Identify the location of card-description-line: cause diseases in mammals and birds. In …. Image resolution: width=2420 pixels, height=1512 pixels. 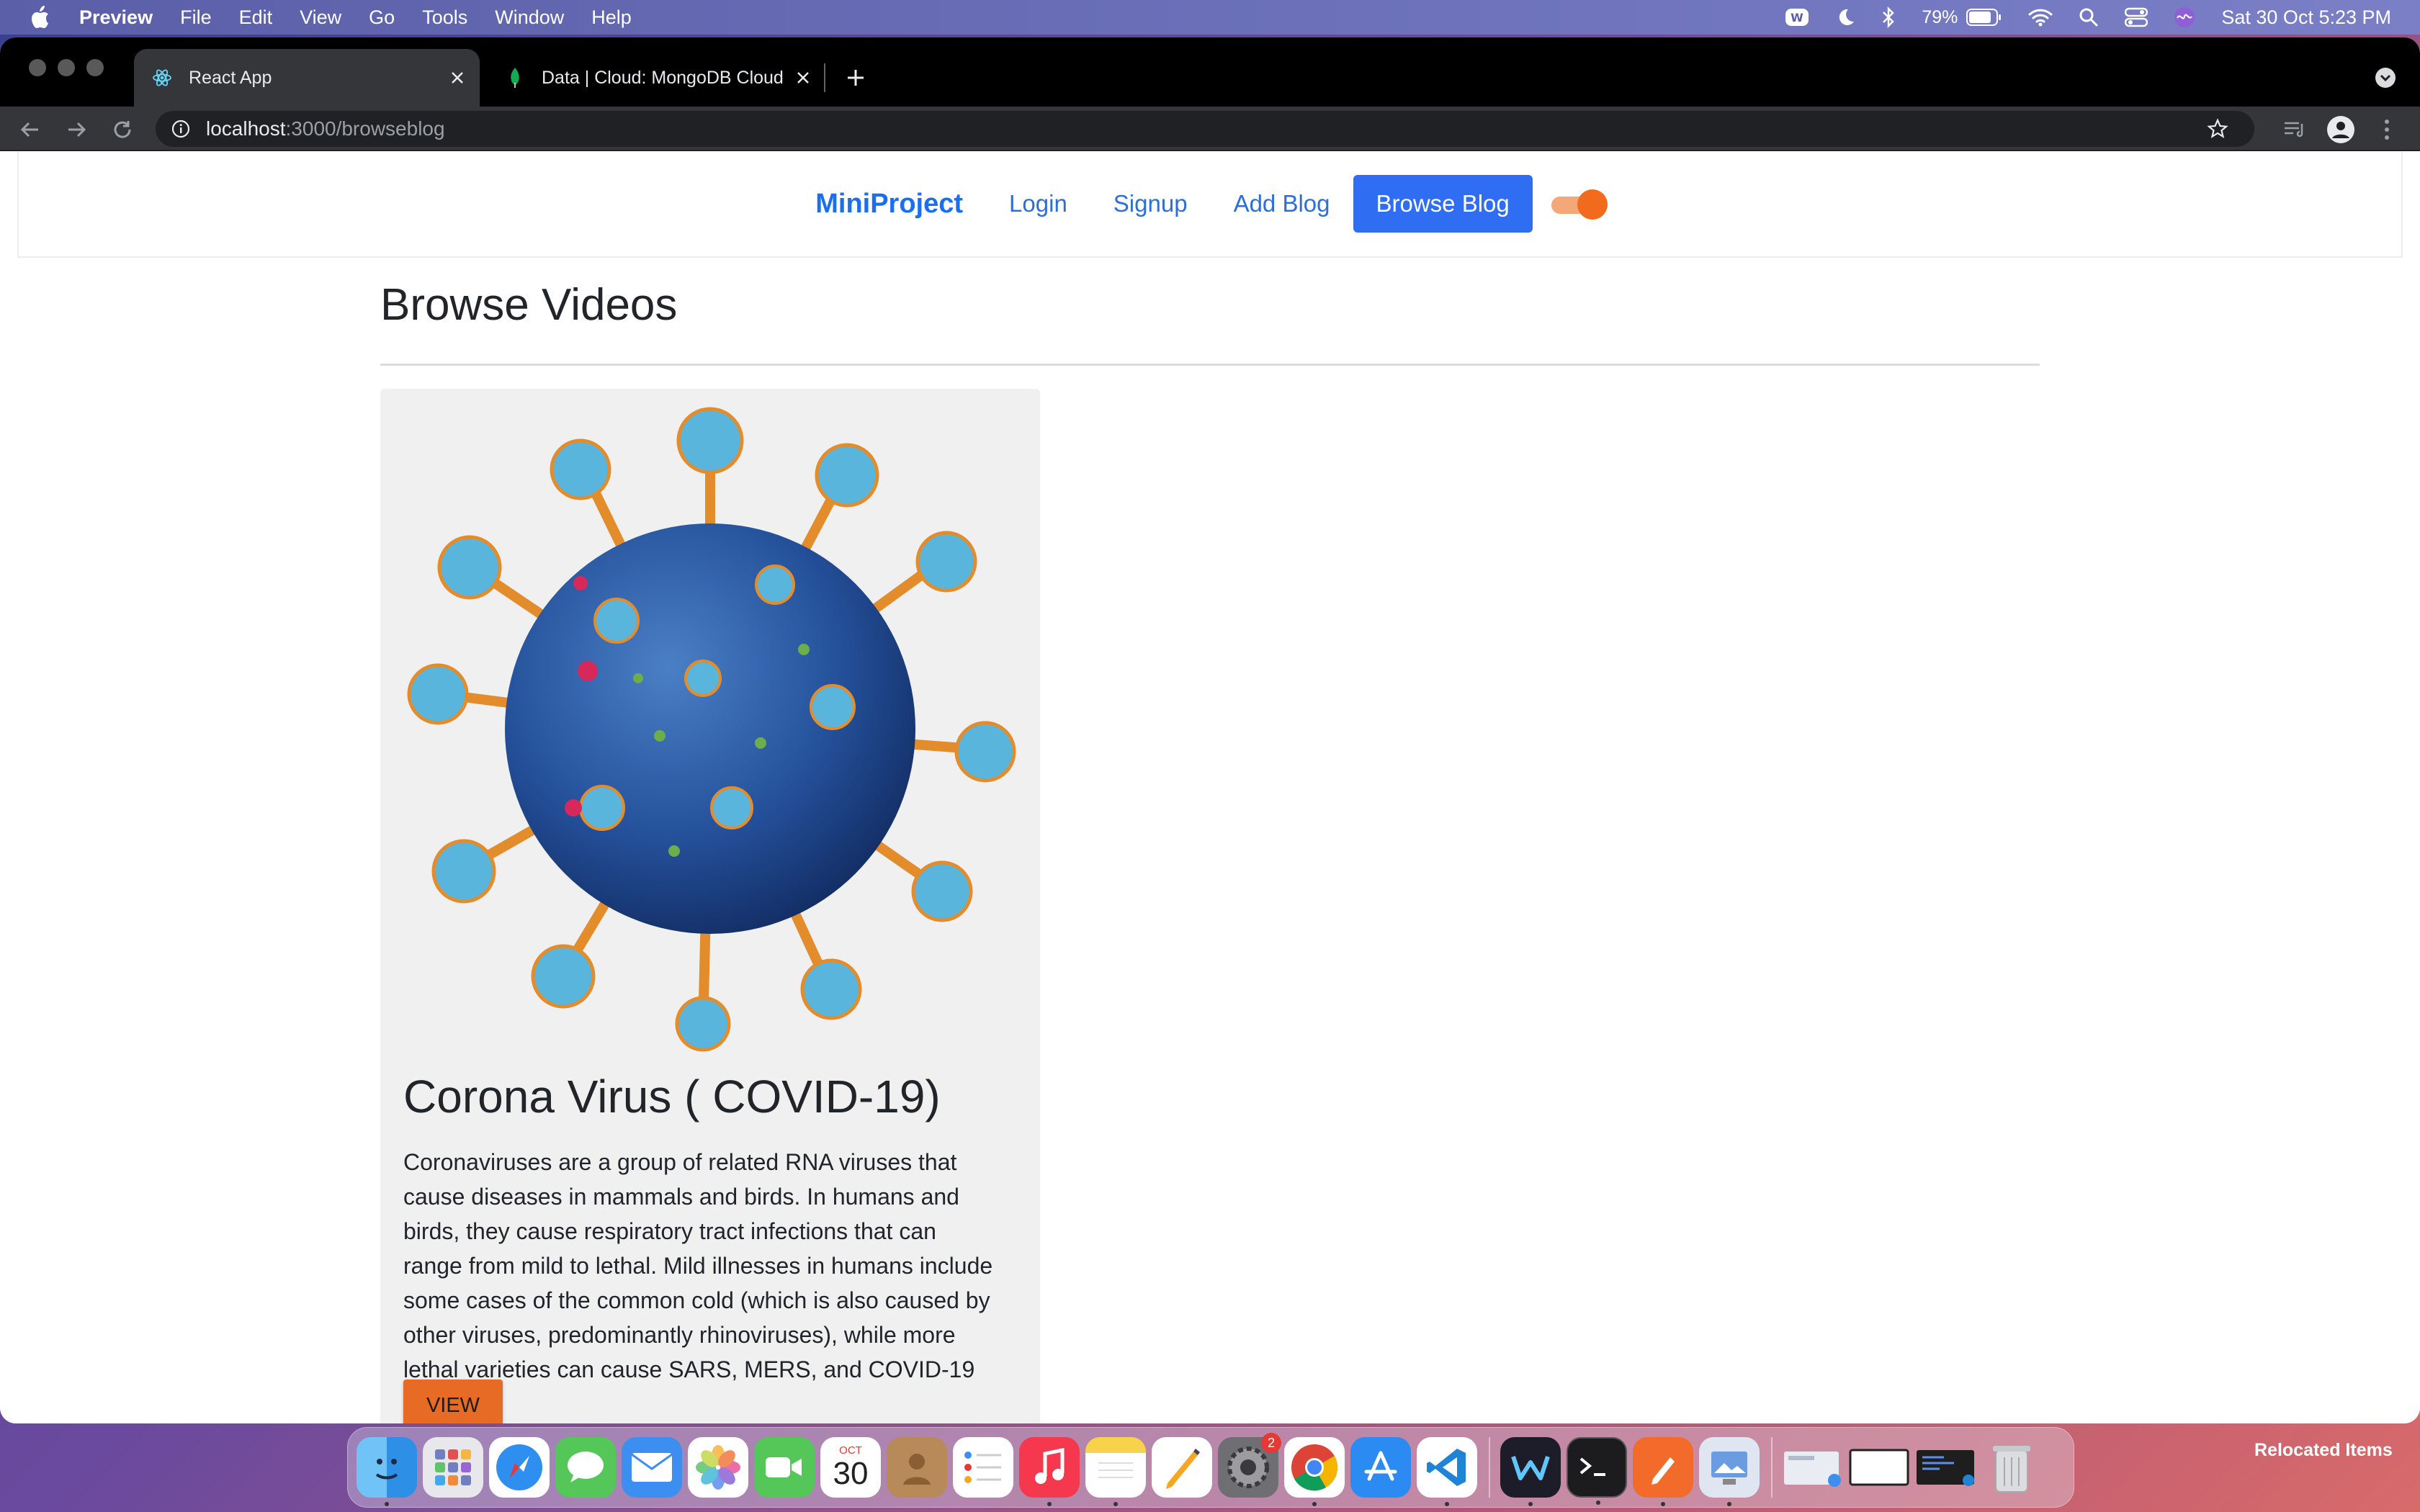
(681, 1197).